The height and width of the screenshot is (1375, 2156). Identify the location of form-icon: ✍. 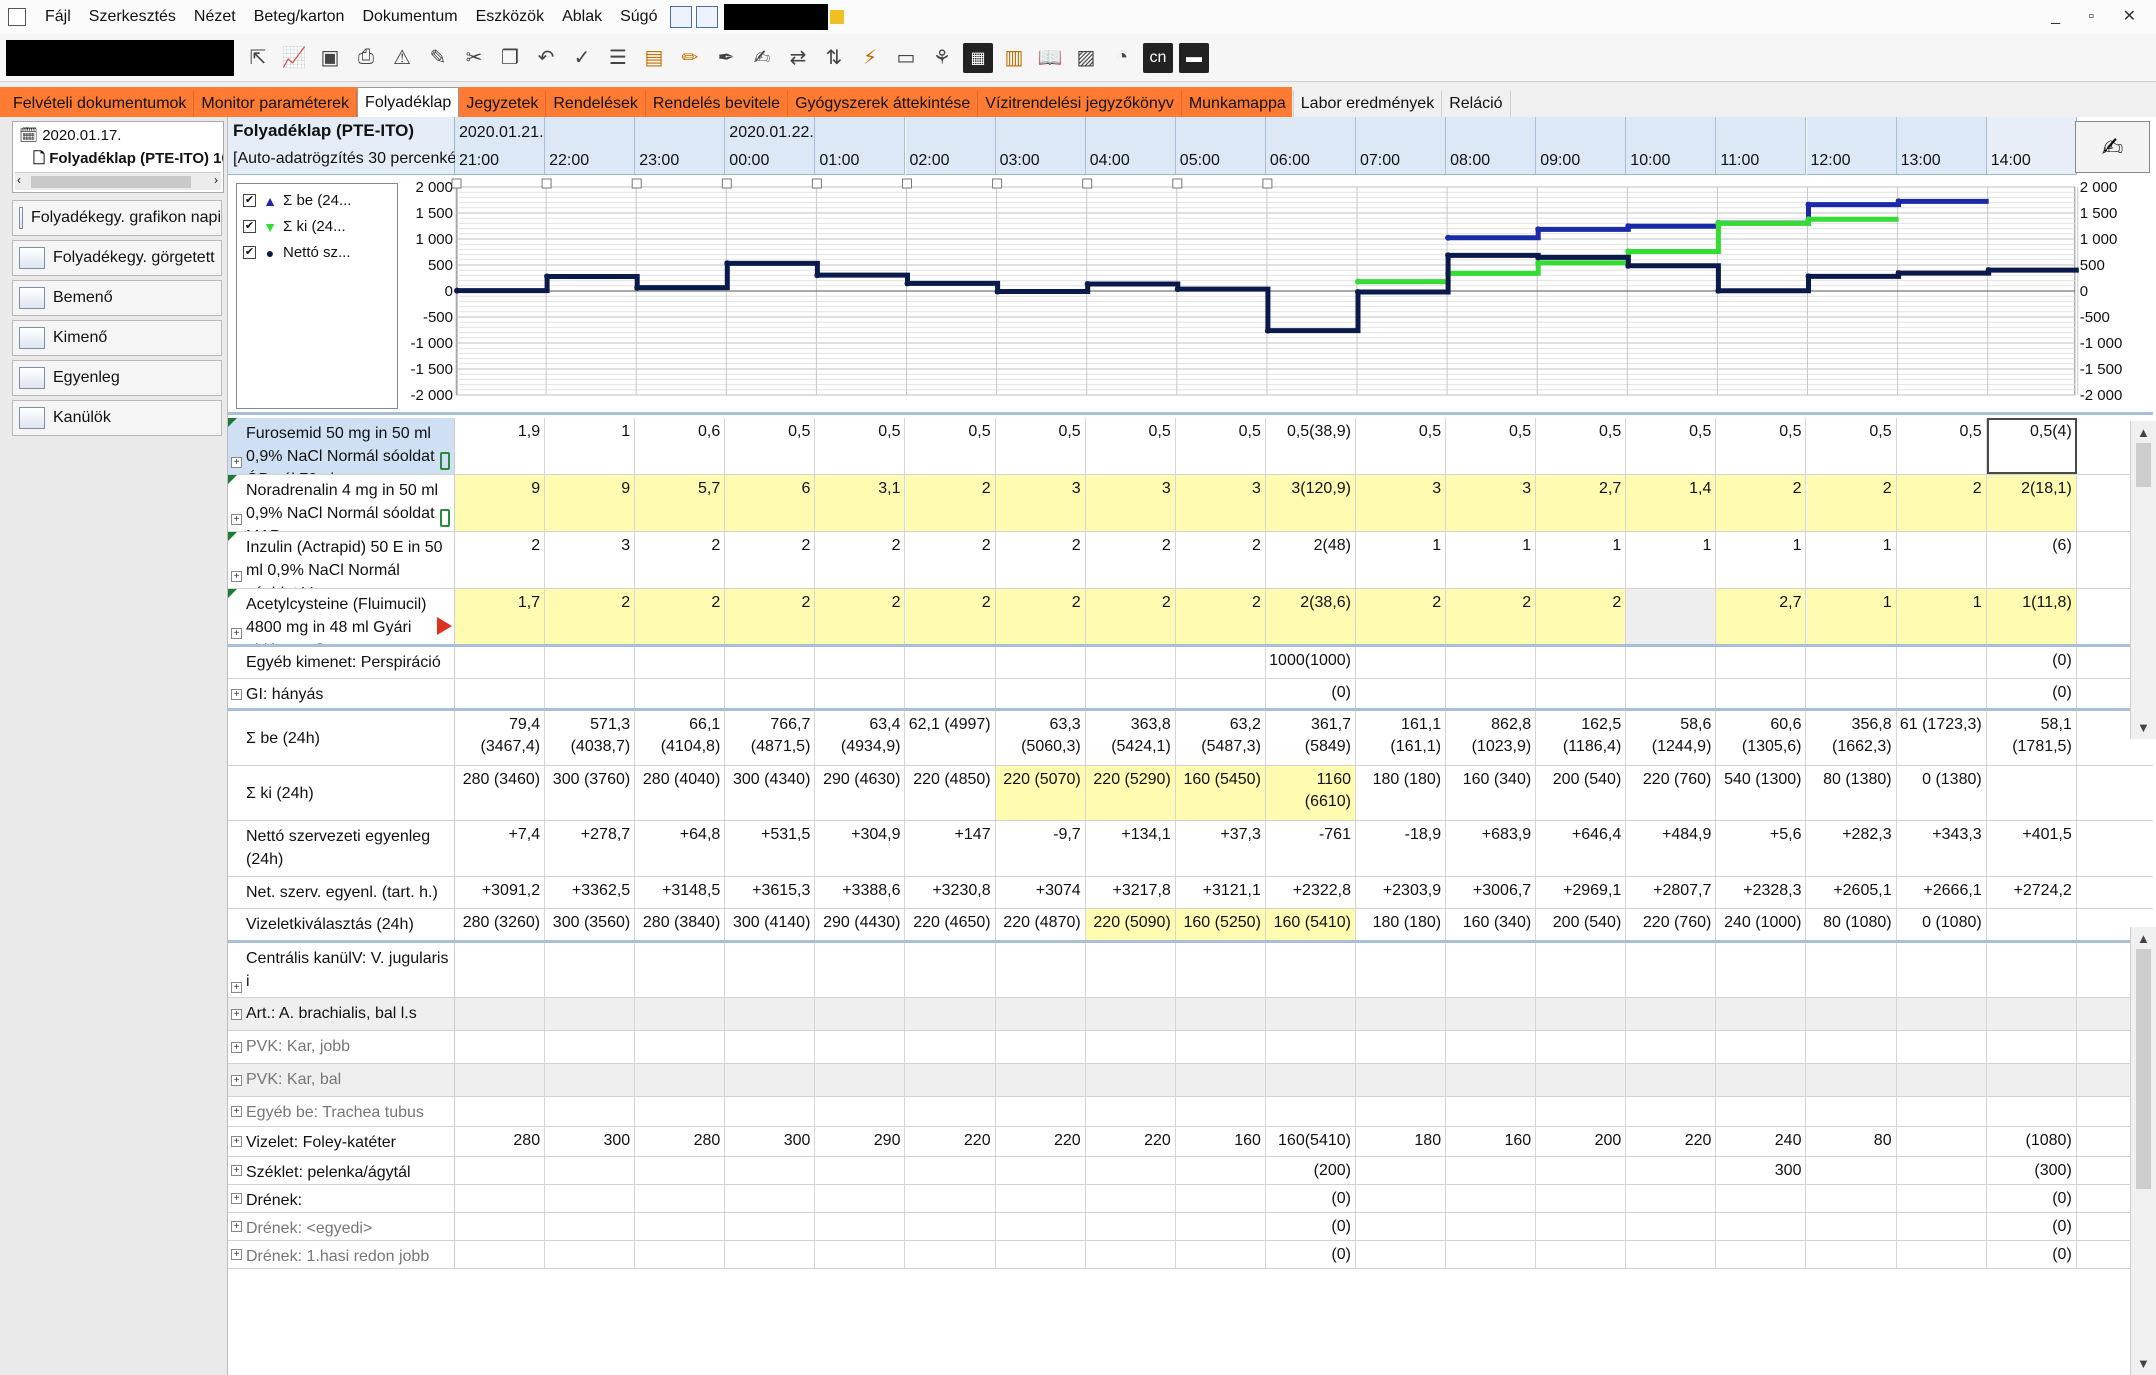
(762, 58).